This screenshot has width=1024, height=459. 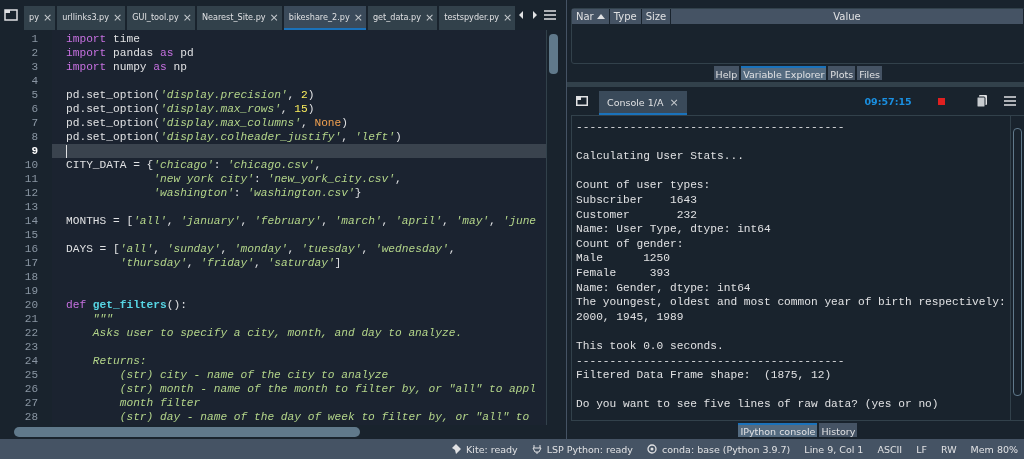 What do you see at coordinates (34, 109) in the screenshot?
I see `line-number: 6` at bounding box center [34, 109].